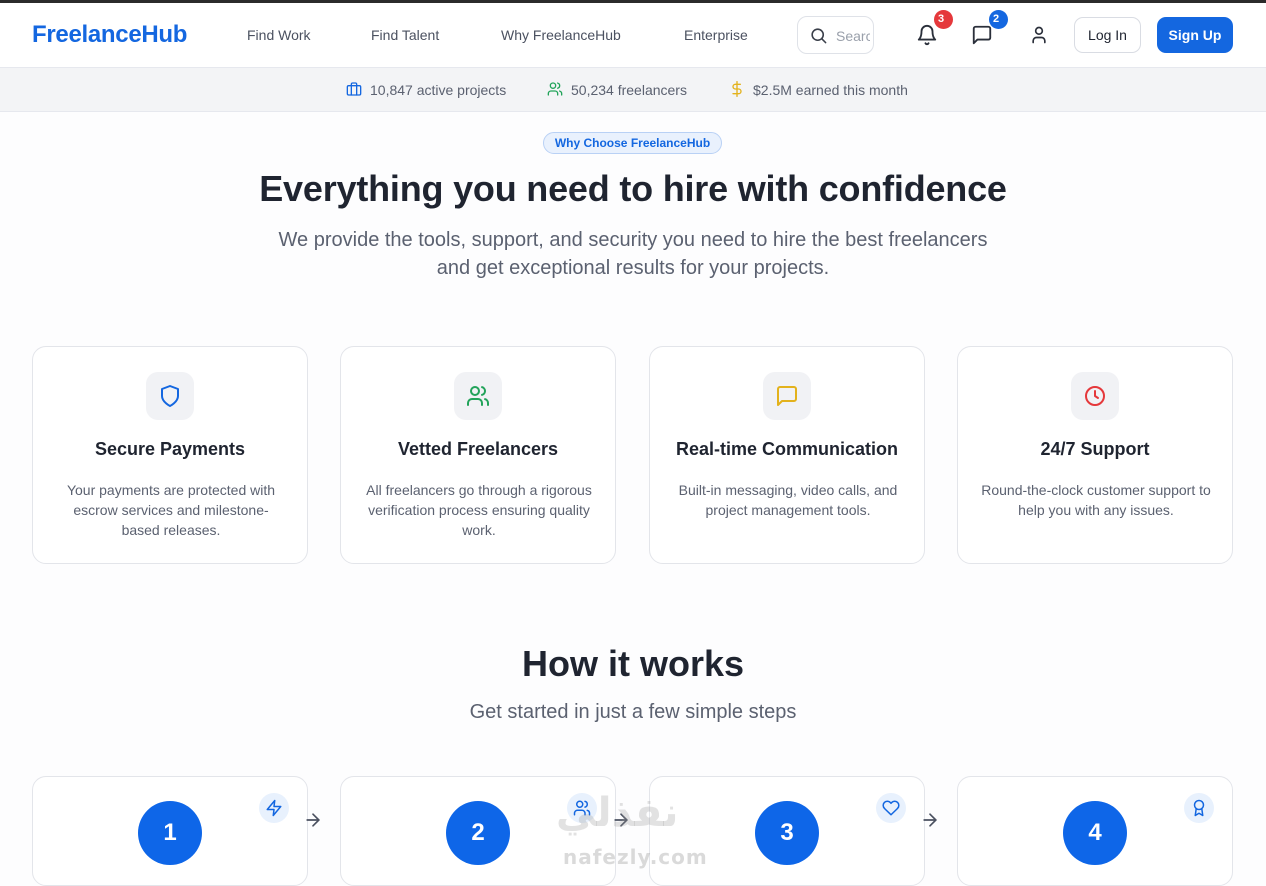  I want to click on clock-icon, so click(1095, 396).